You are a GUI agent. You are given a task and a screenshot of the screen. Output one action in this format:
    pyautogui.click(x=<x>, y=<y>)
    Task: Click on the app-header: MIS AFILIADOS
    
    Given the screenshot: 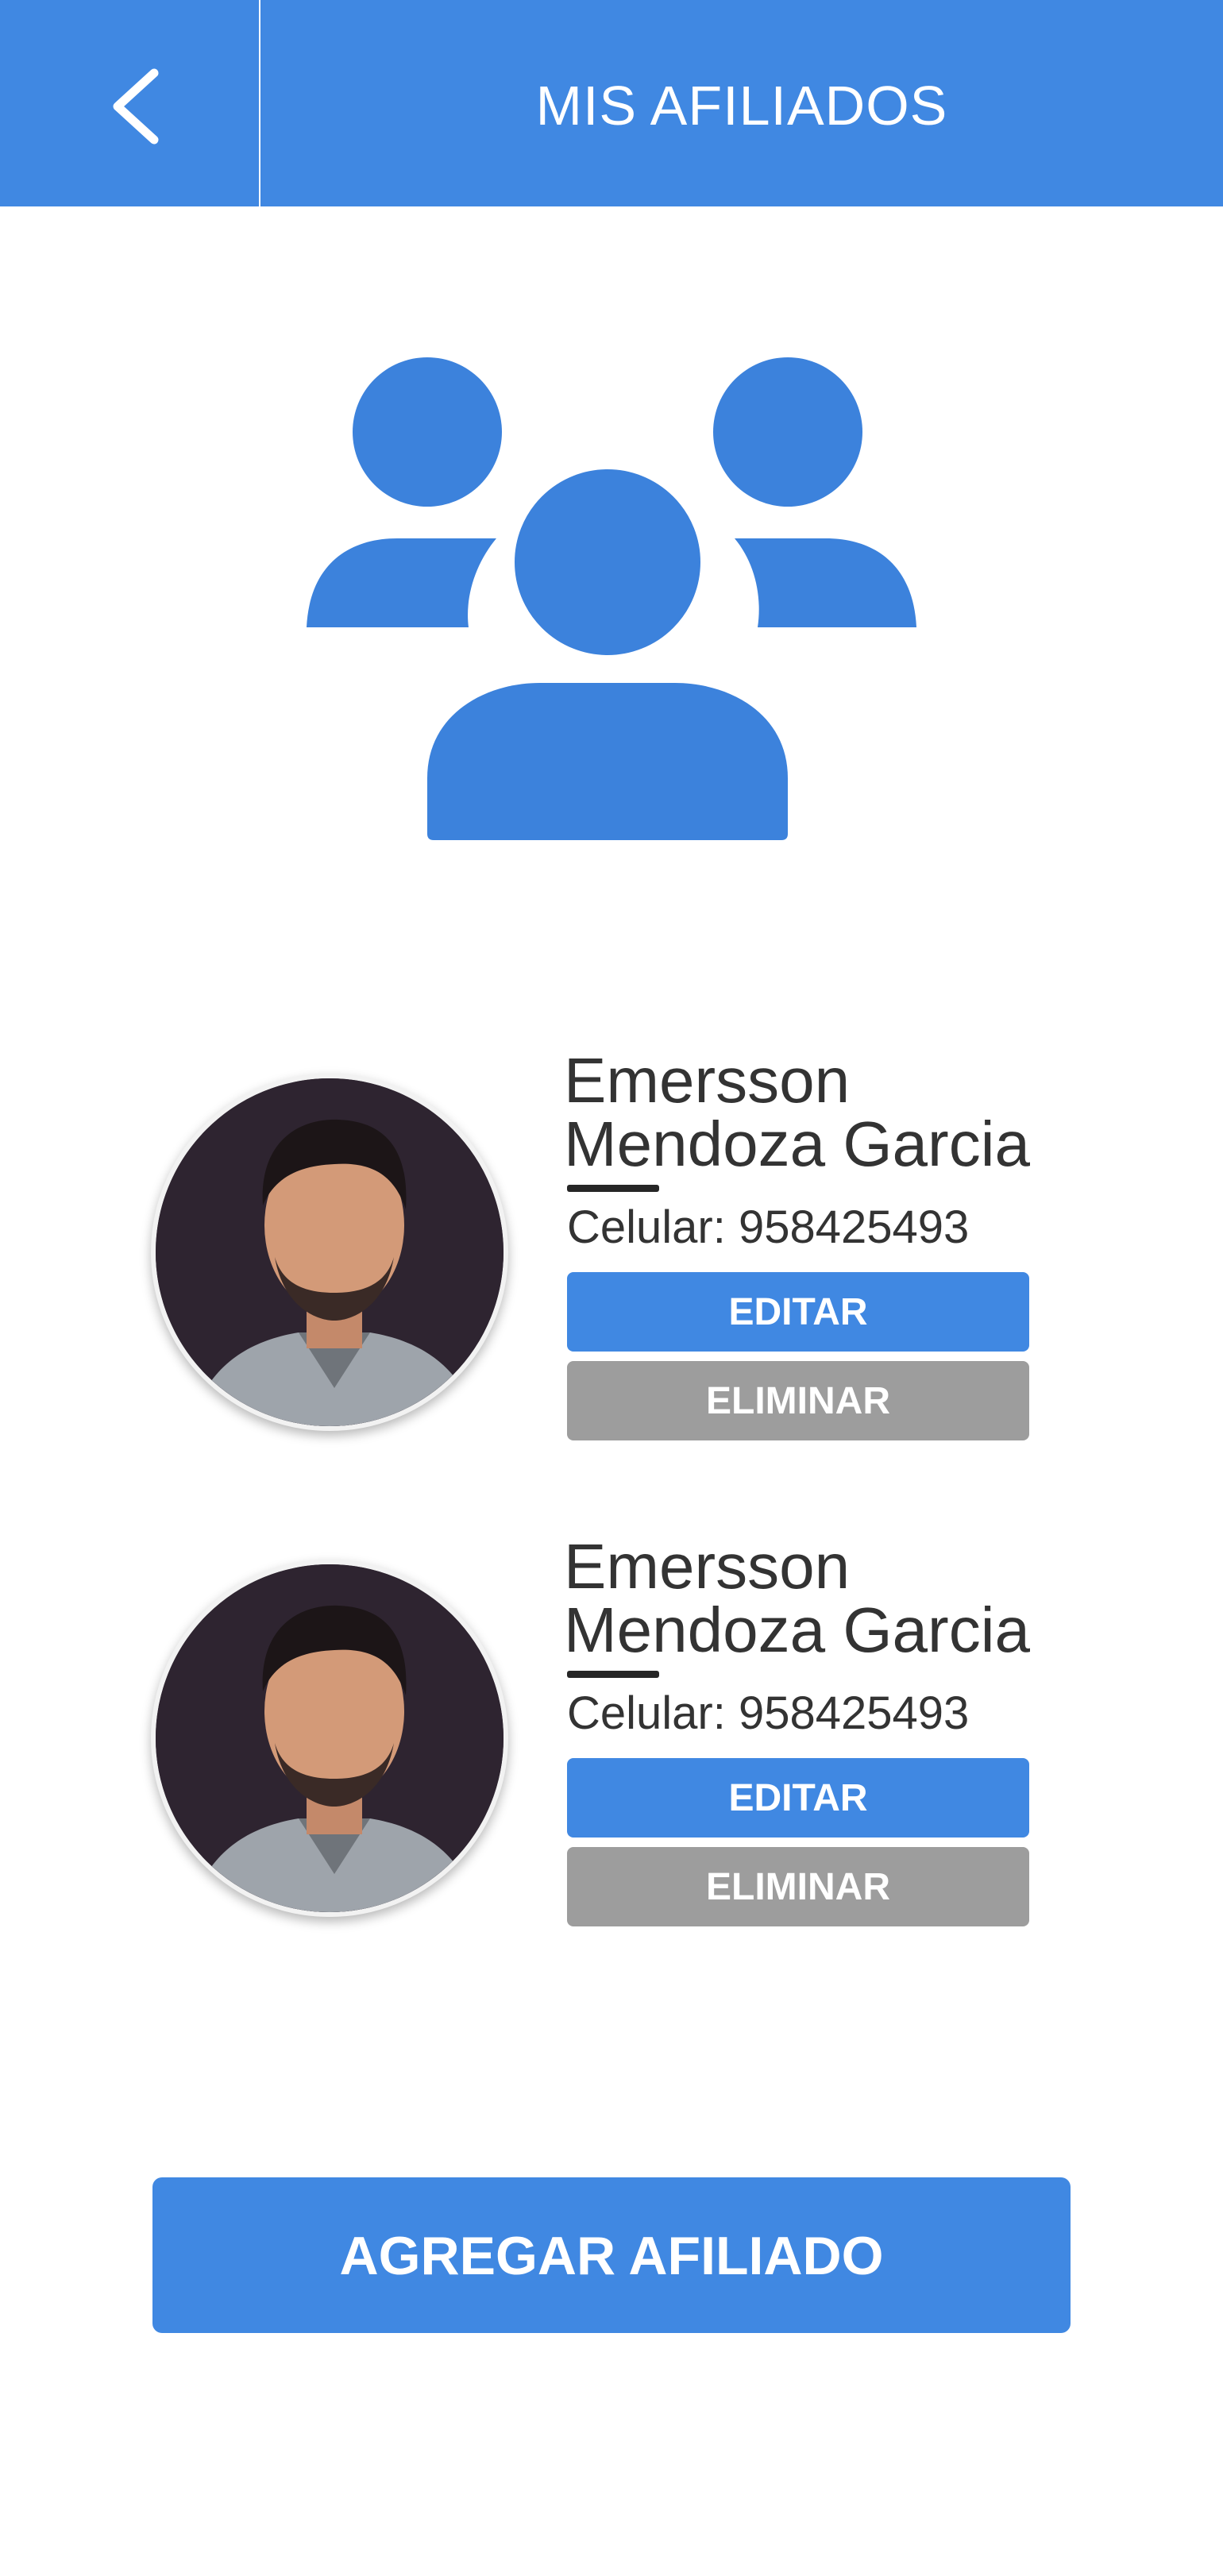 What is the action you would take?
    pyautogui.click(x=611, y=103)
    